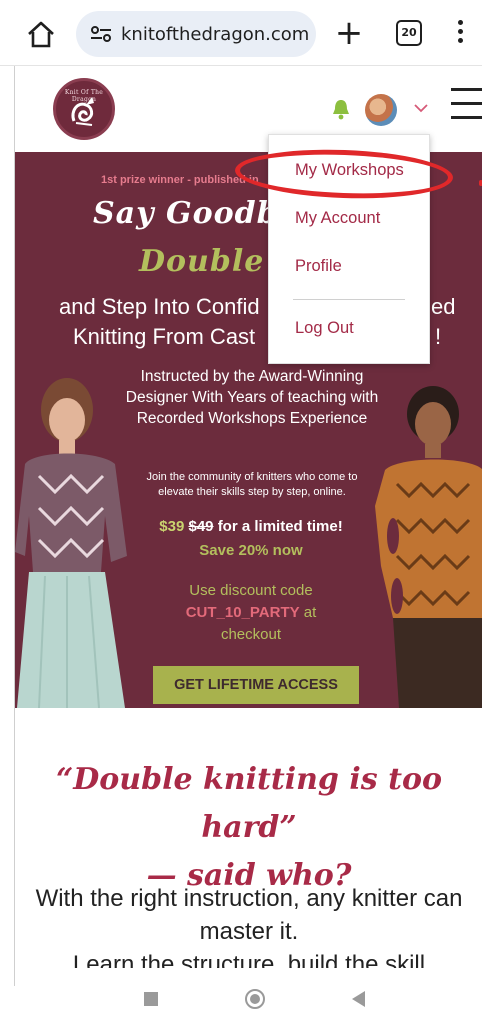  Describe the element at coordinates (349, 299) in the screenshot. I see `menu-divider` at that location.